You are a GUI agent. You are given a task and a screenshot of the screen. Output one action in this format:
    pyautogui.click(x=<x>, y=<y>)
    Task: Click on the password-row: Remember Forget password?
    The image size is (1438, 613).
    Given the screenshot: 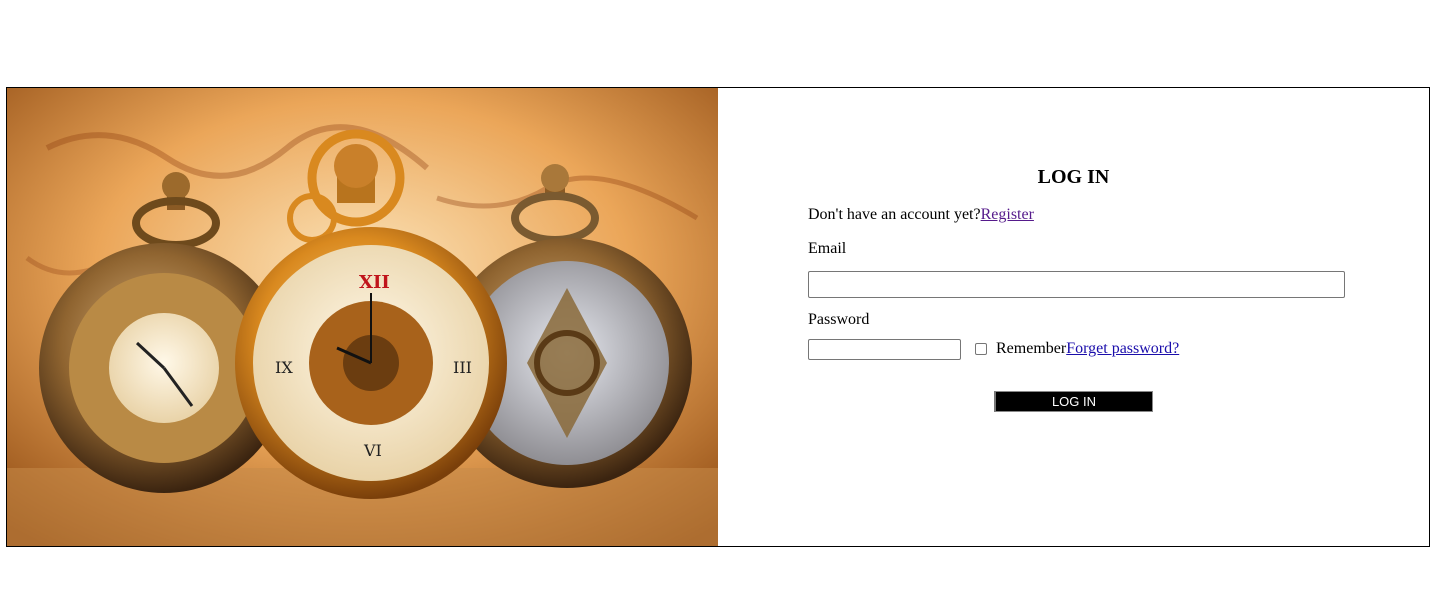 What is the action you would take?
    pyautogui.click(x=993, y=349)
    